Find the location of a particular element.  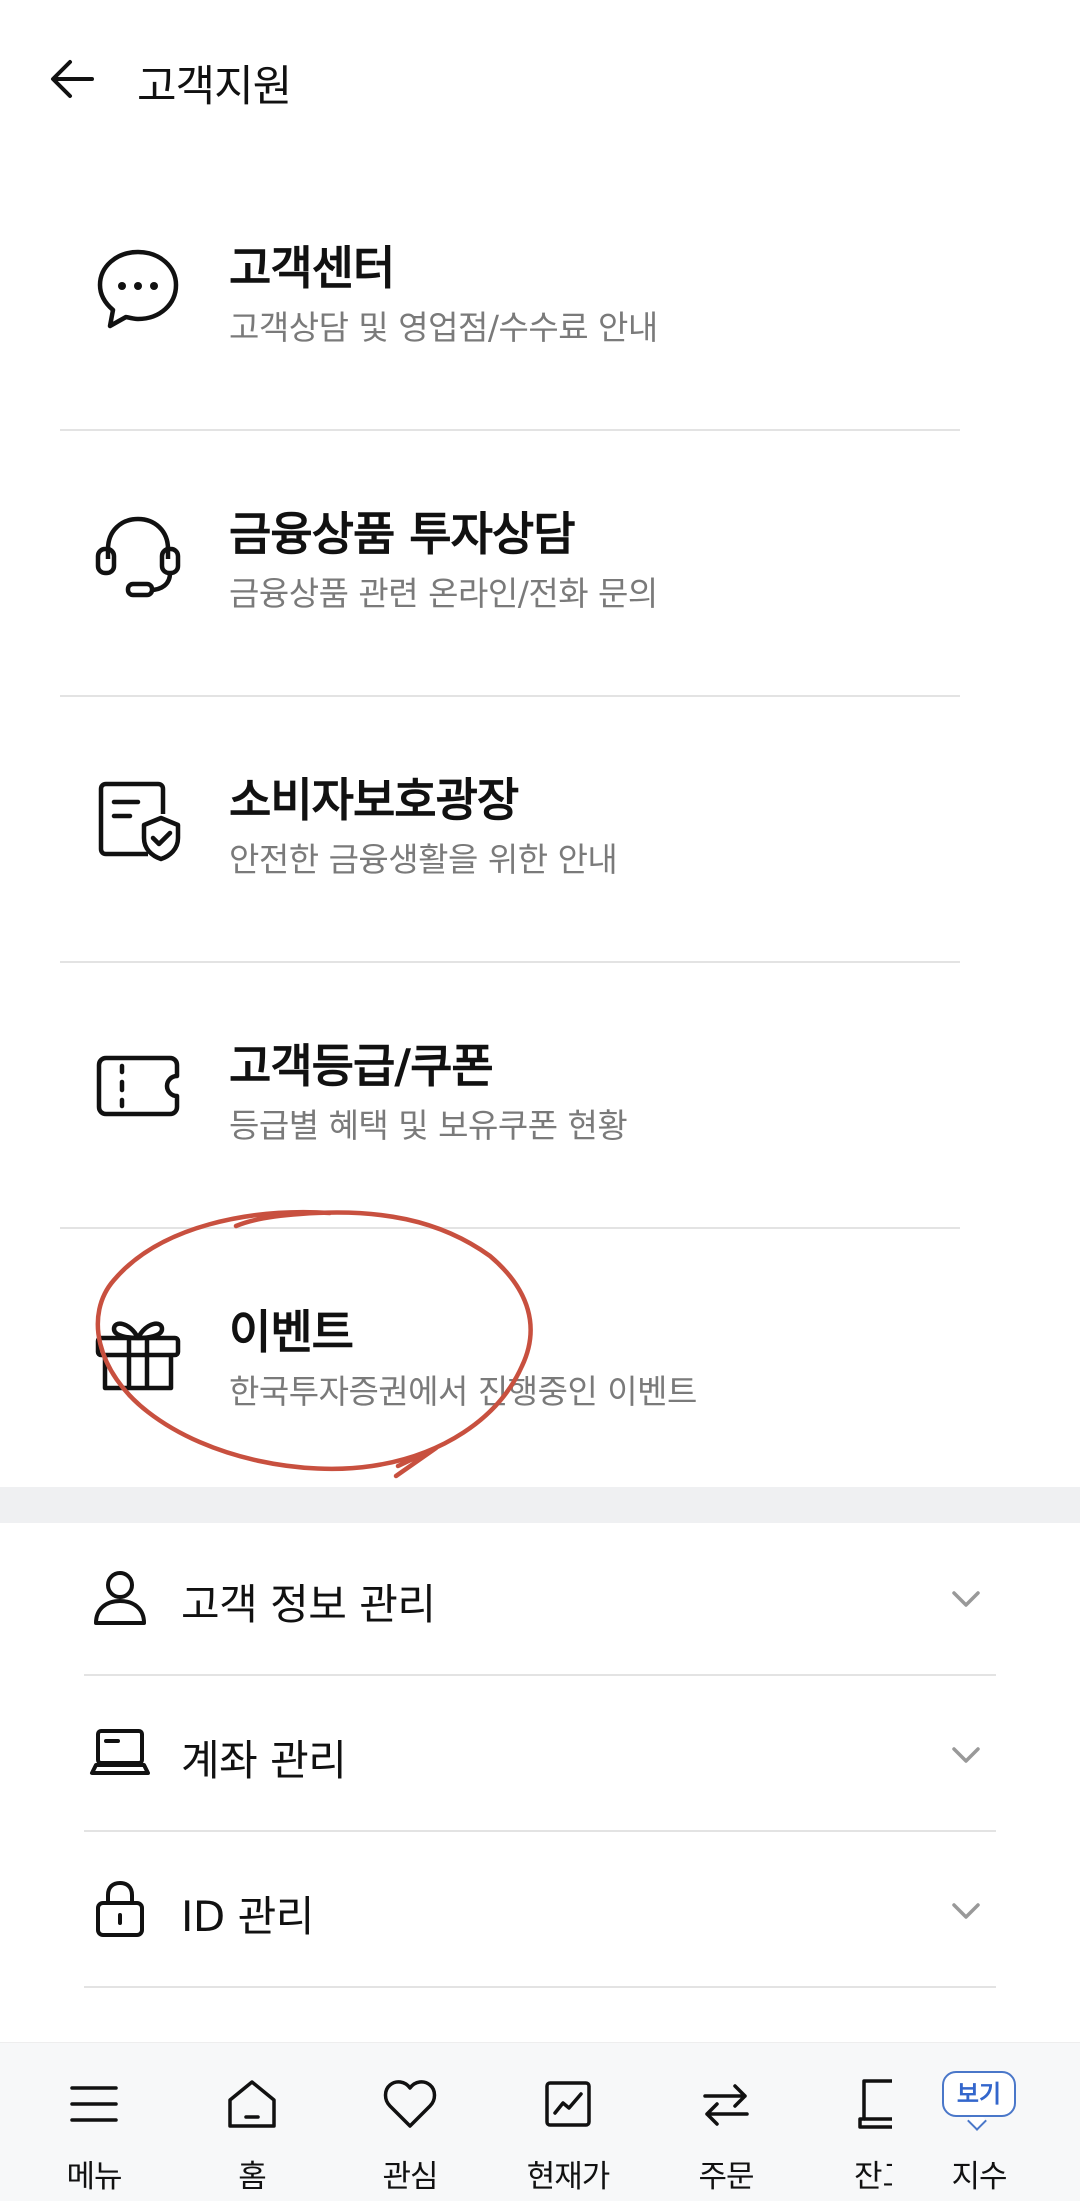

support-item-subtitle: 안전한 금융생활을 위한 안내 is located at coordinates (423, 859).